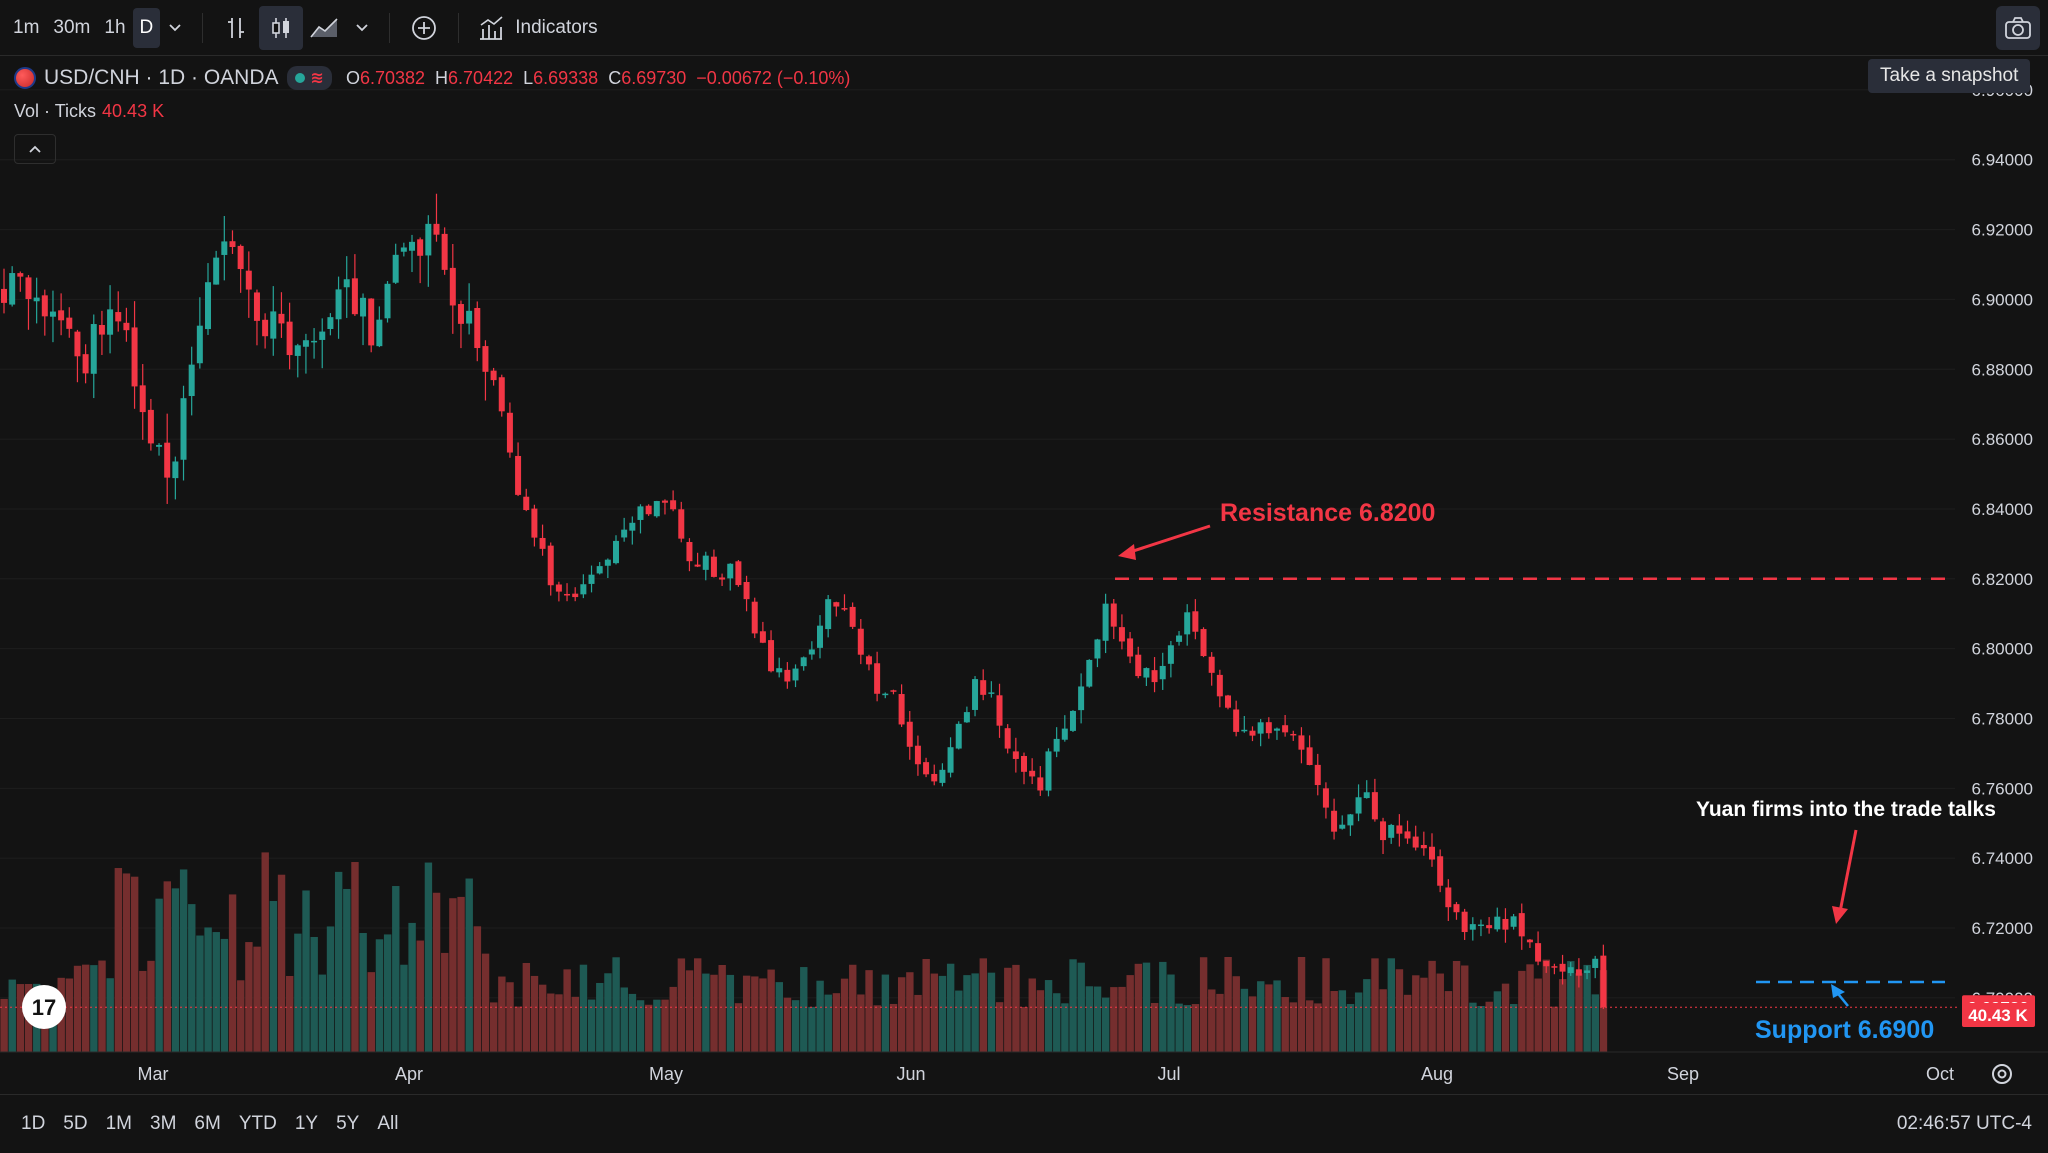 The width and height of the screenshot is (2048, 1153). I want to click on snapshot-tooltip: Take a snapshot, so click(1949, 76).